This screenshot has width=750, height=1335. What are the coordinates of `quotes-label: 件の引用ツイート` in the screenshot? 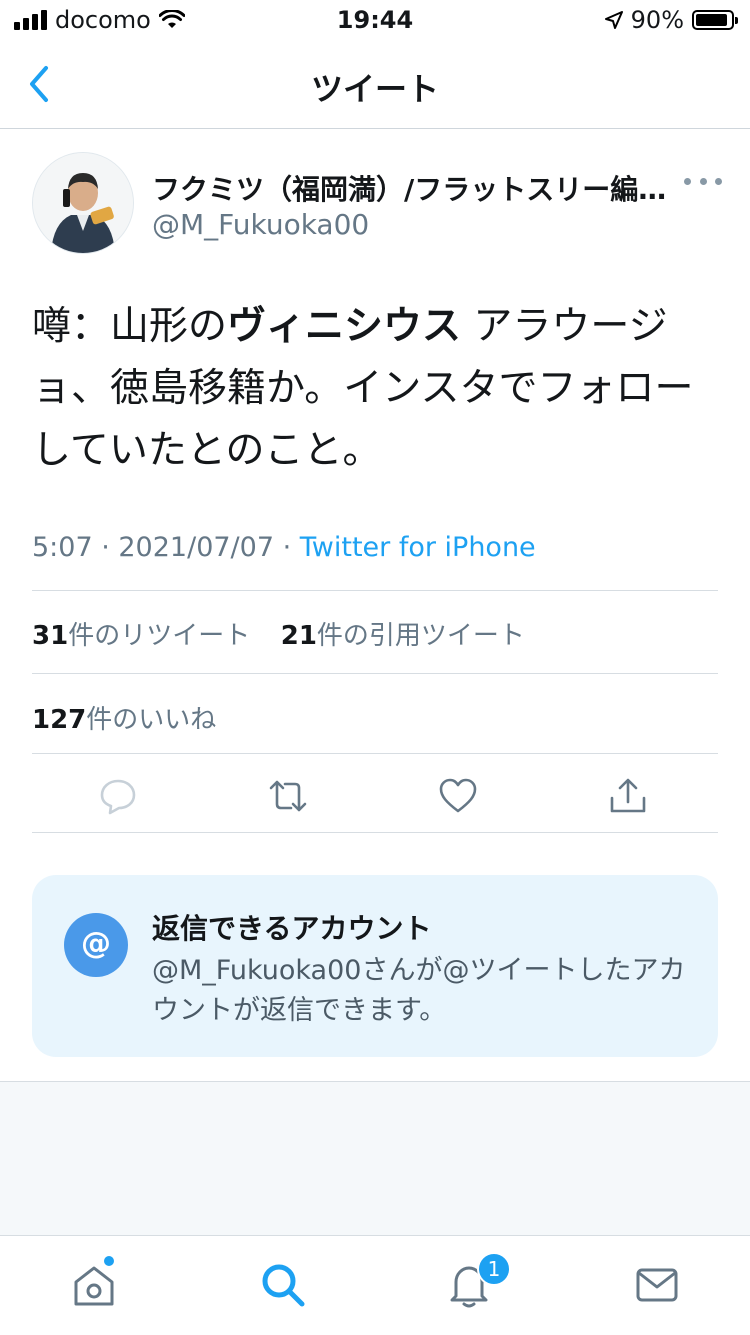 It's located at (420, 636).